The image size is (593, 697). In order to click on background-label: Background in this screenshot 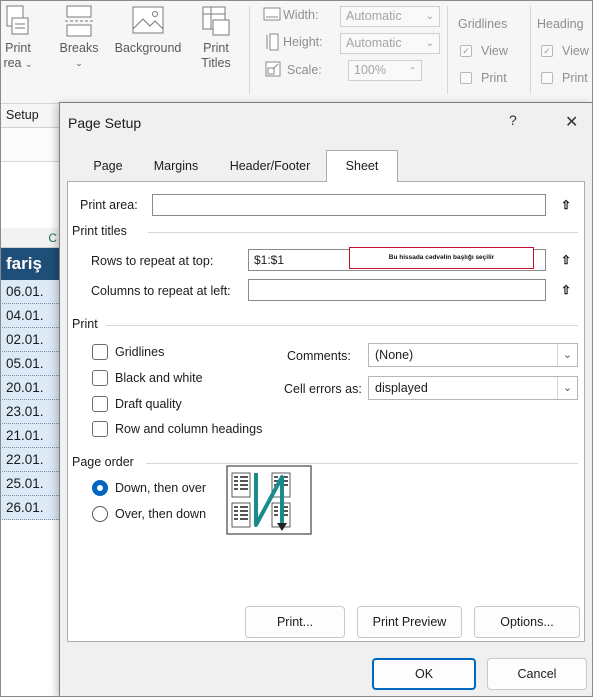, I will do `click(148, 48)`.